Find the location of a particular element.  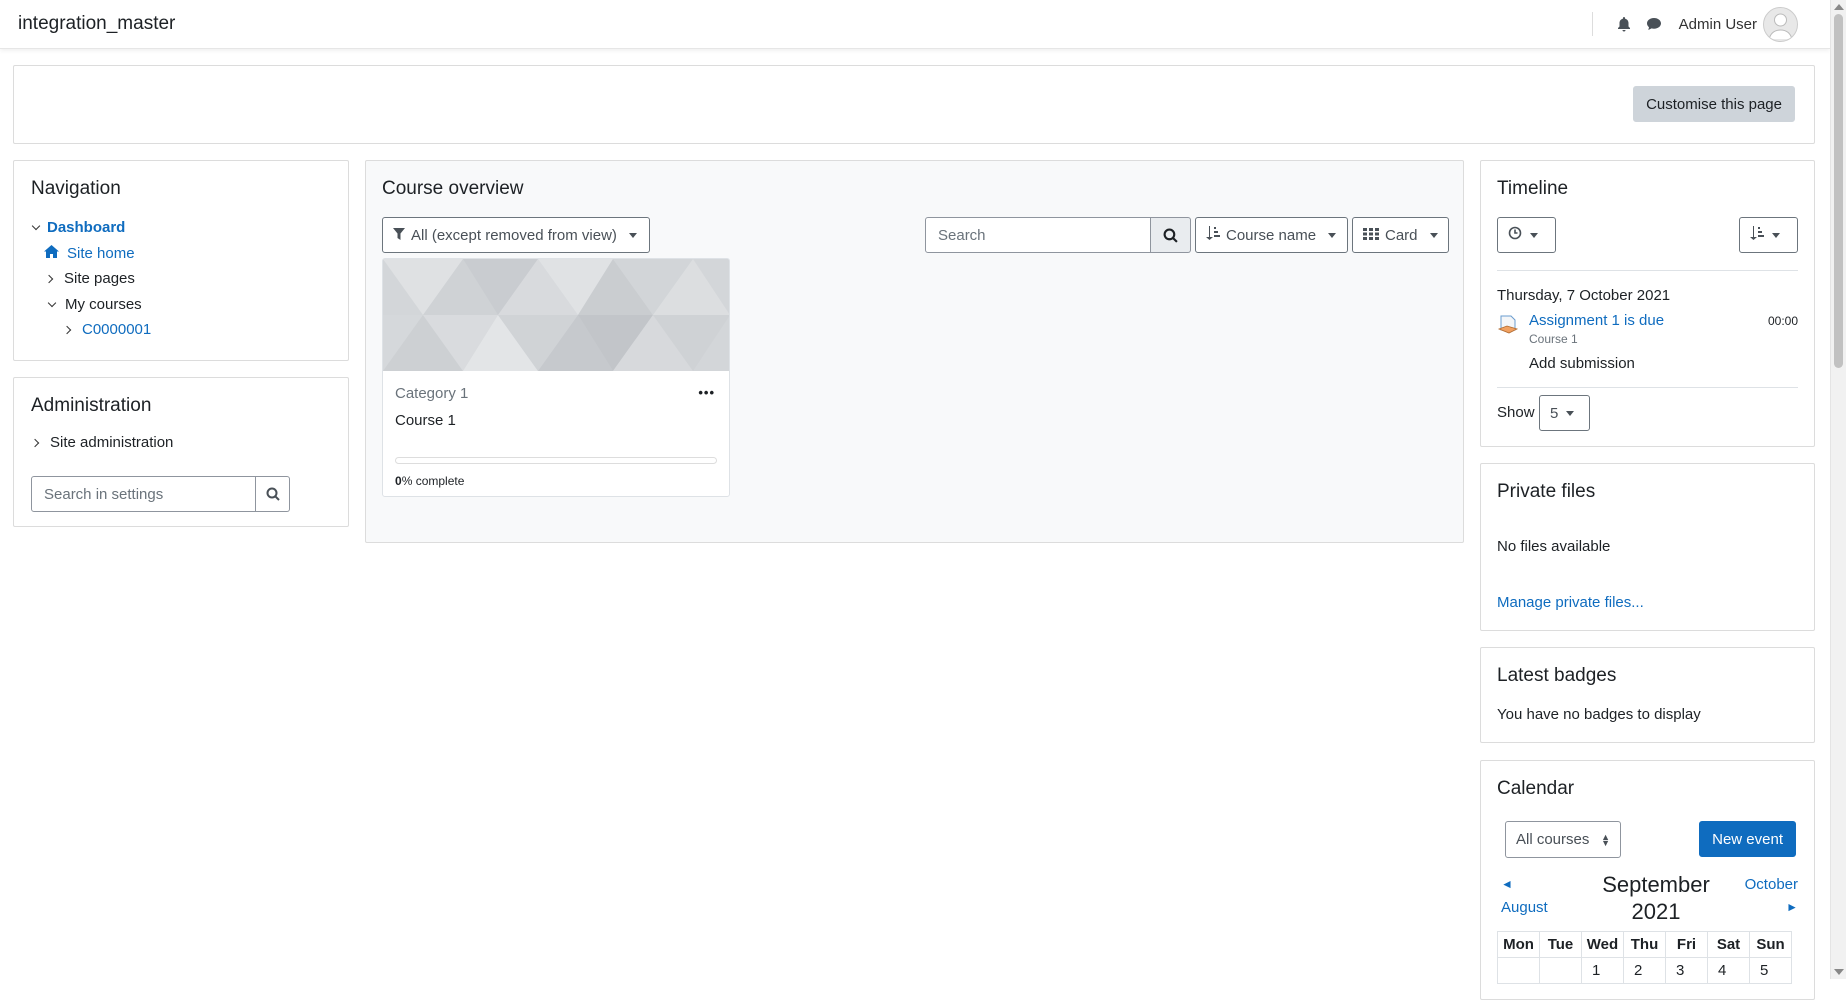

weekday-label: Sun is located at coordinates (1770, 944).